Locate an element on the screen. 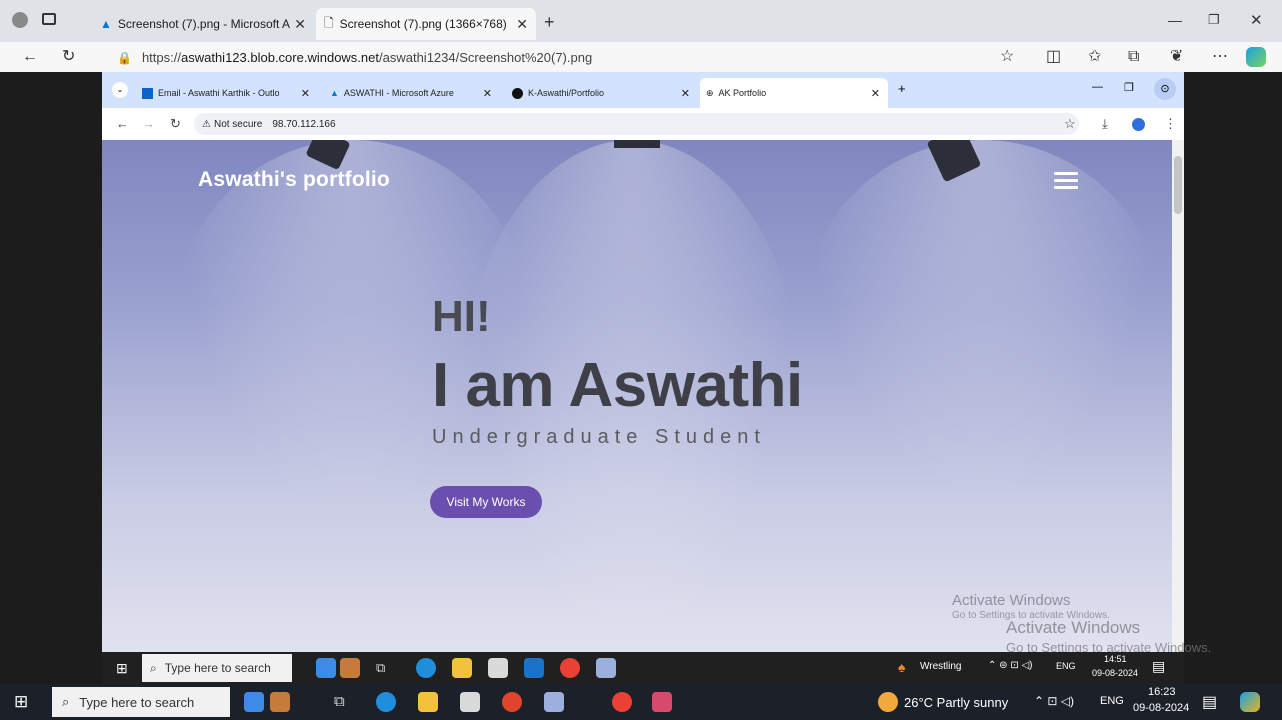 The image size is (1282, 720). clock-time: 14:51 is located at coordinates (1115, 659).